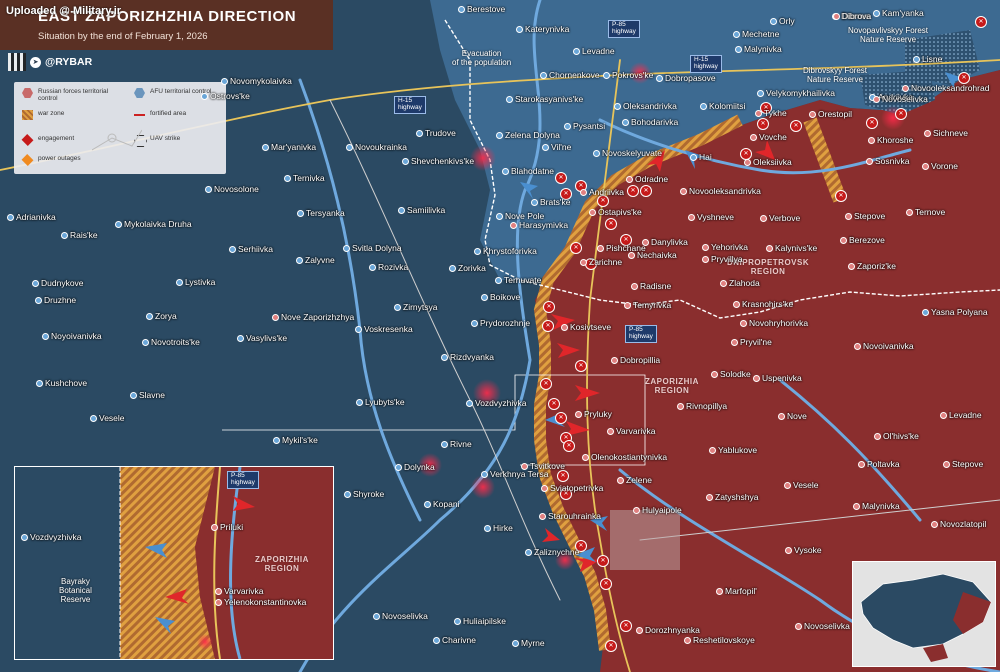  Describe the element at coordinates (725, 247) in the screenshot. I see `settlement-yehorivka: Yehorivka` at that location.